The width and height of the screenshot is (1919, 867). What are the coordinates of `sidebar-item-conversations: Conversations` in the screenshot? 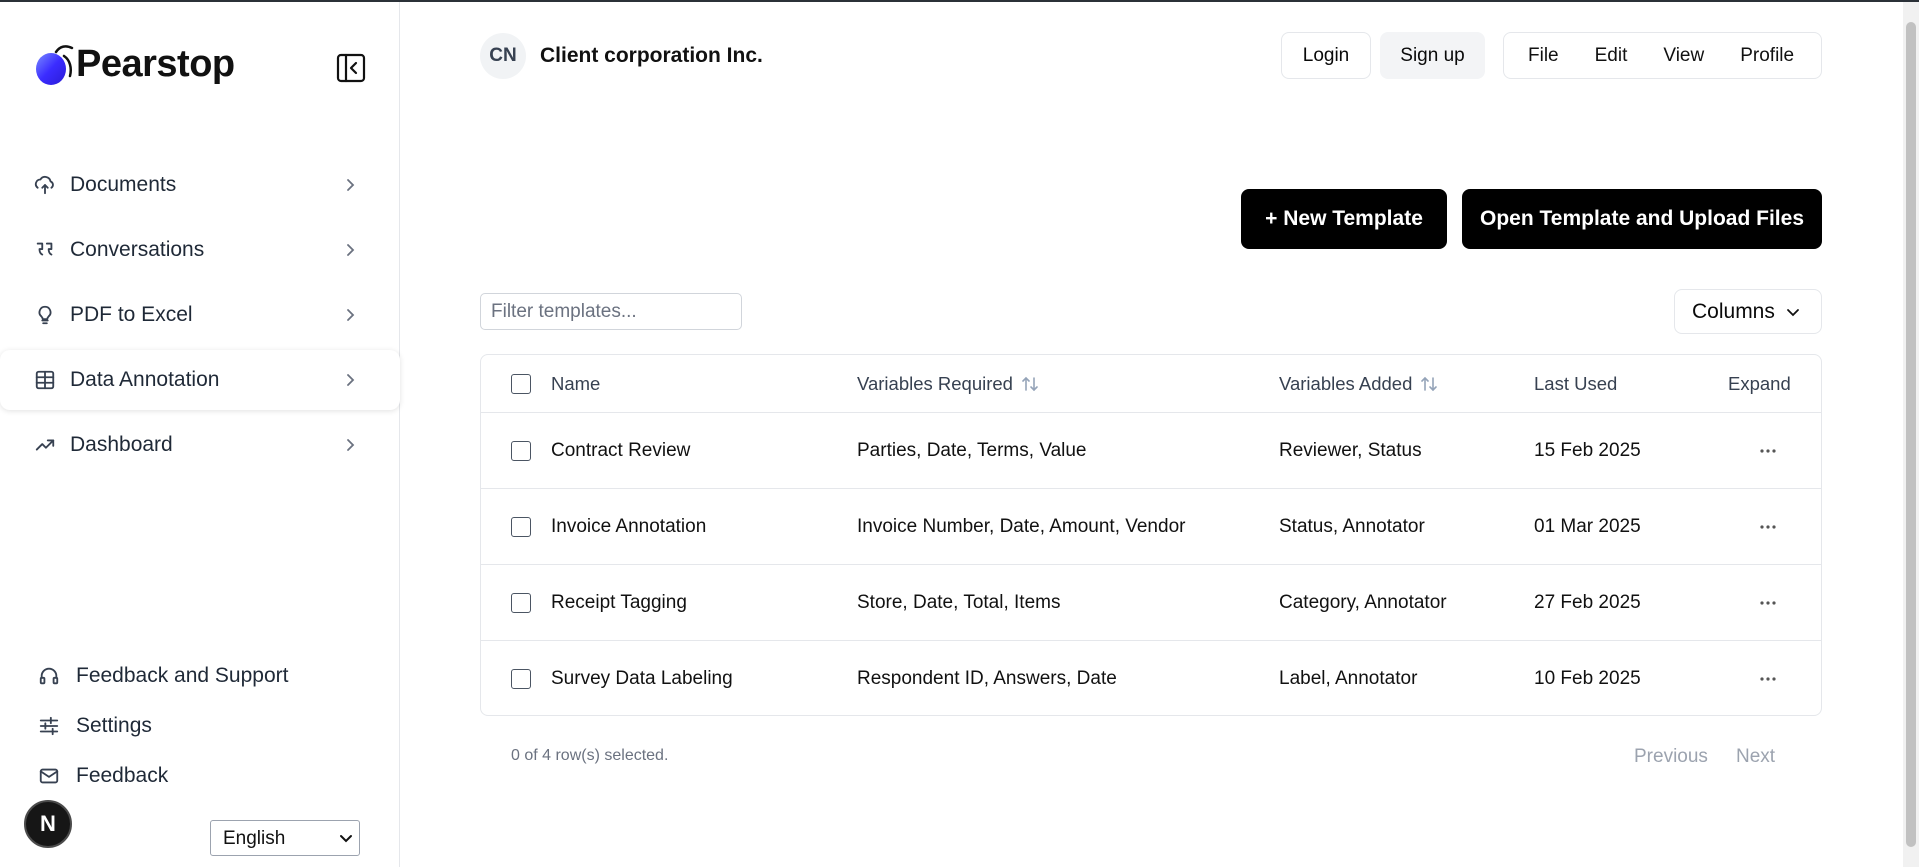 It's located at (200, 250).